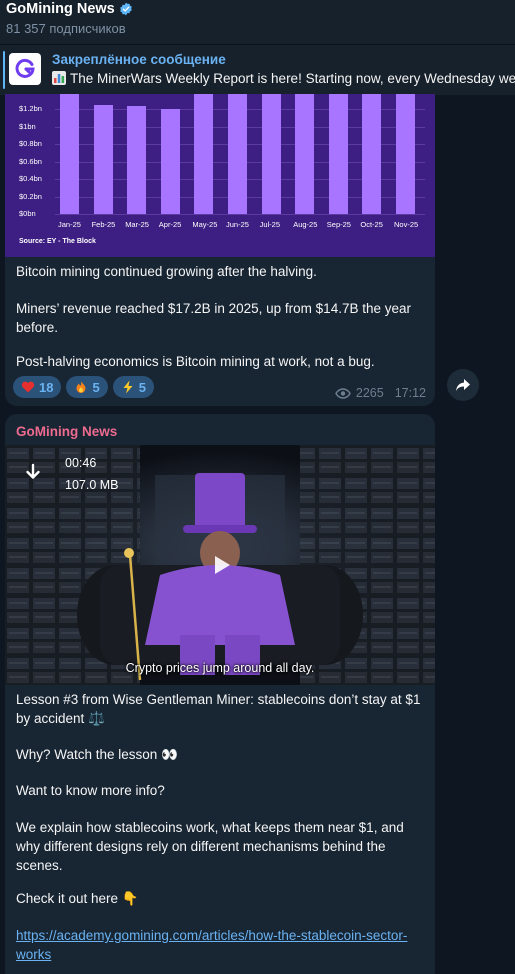 The width and height of the screenshot is (515, 974). What do you see at coordinates (128, 387) in the screenshot?
I see `lightning-icon` at bounding box center [128, 387].